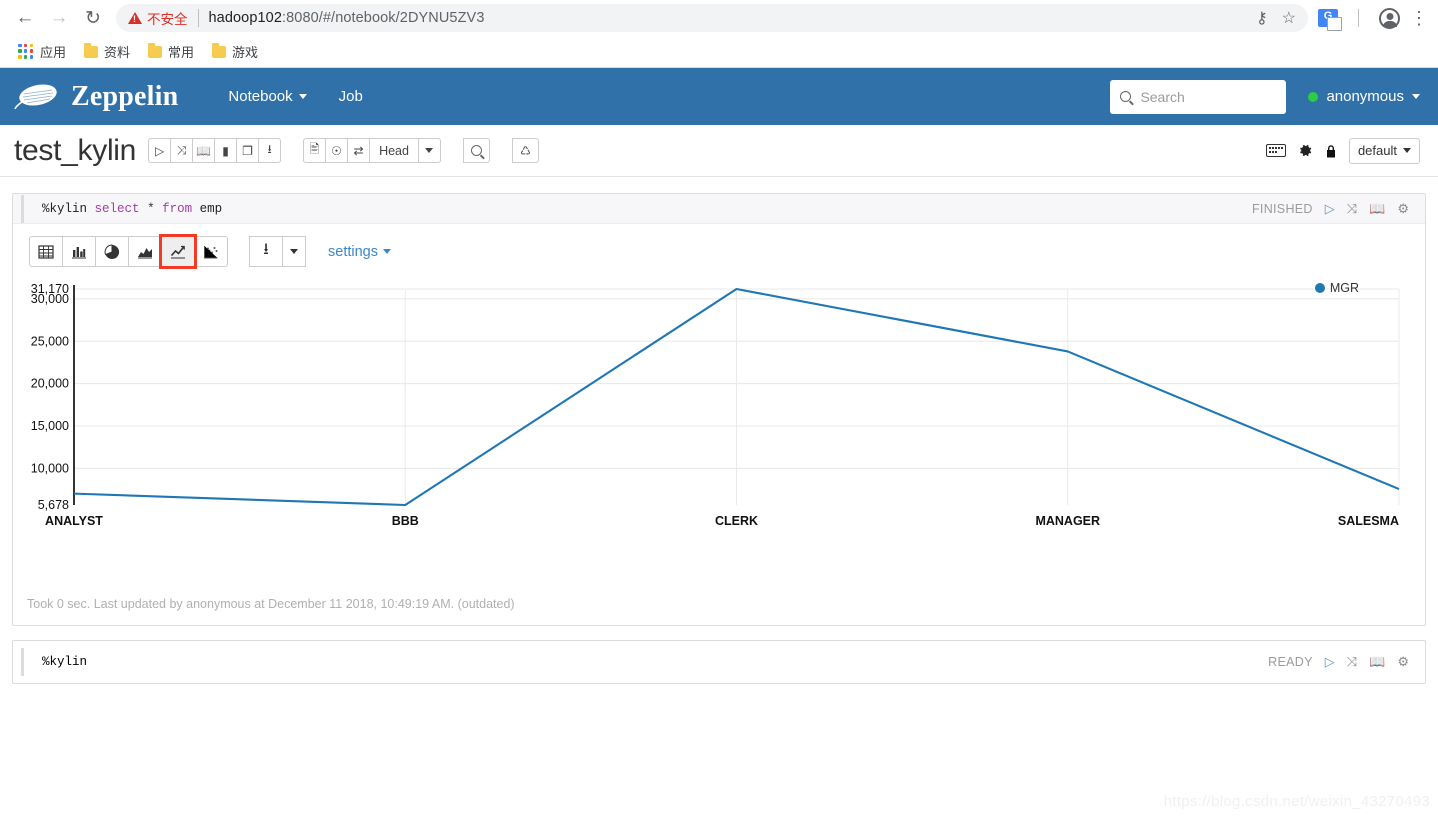  What do you see at coordinates (294, 251) in the screenshot?
I see `download-caret-button` at bounding box center [294, 251].